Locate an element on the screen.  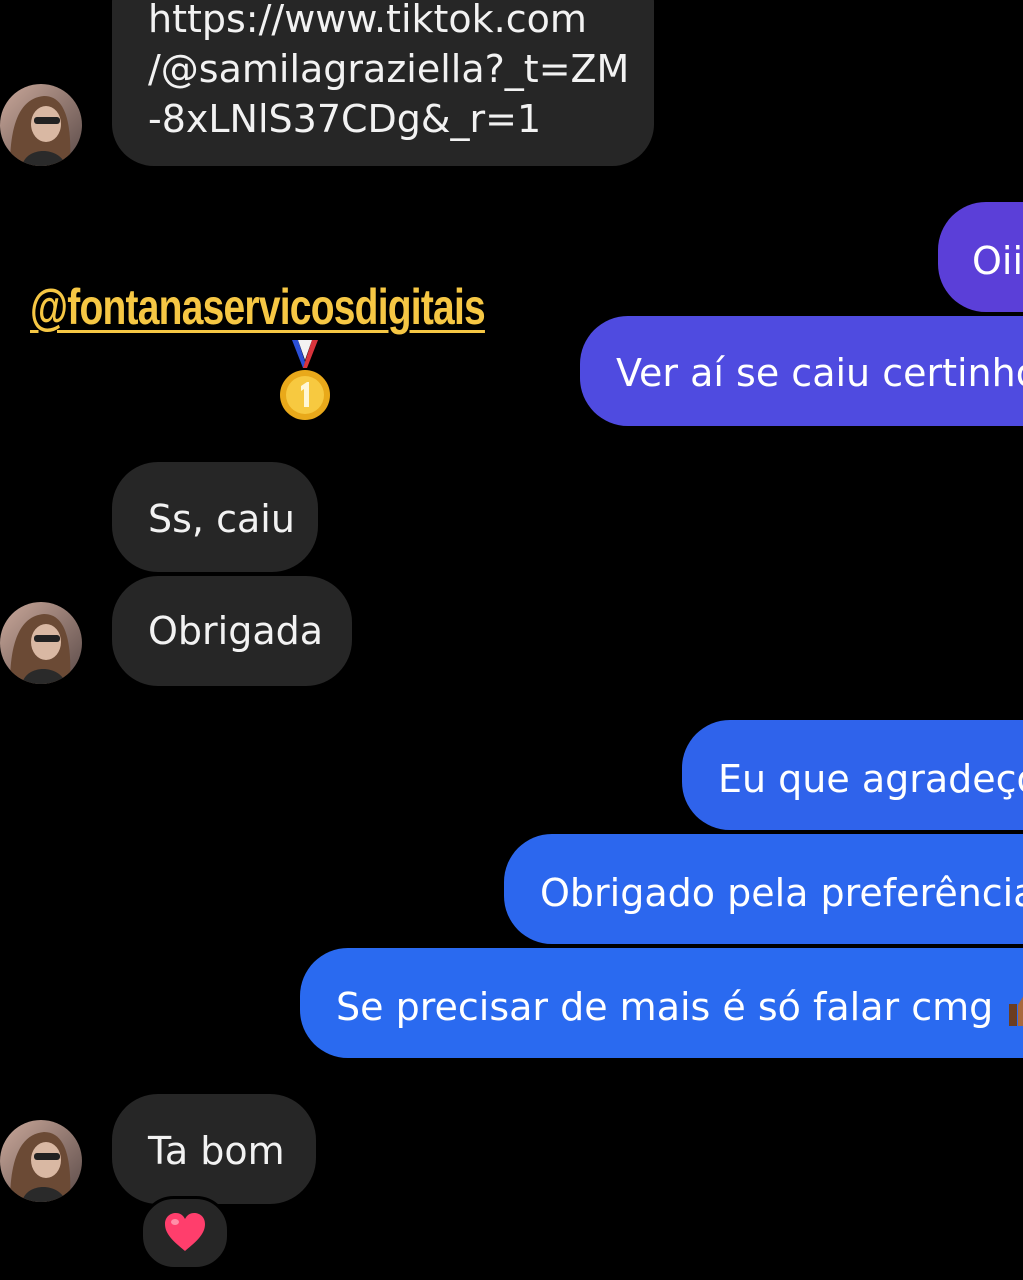
message-text: Oii is located at coordinates (997, 261).